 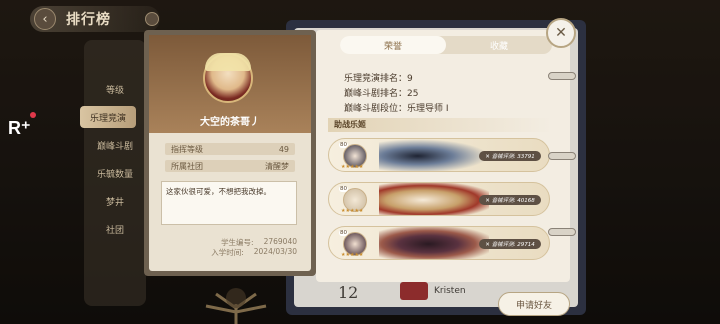 I want to click on level-row: 指挥等级 49, so click(x=230, y=149).